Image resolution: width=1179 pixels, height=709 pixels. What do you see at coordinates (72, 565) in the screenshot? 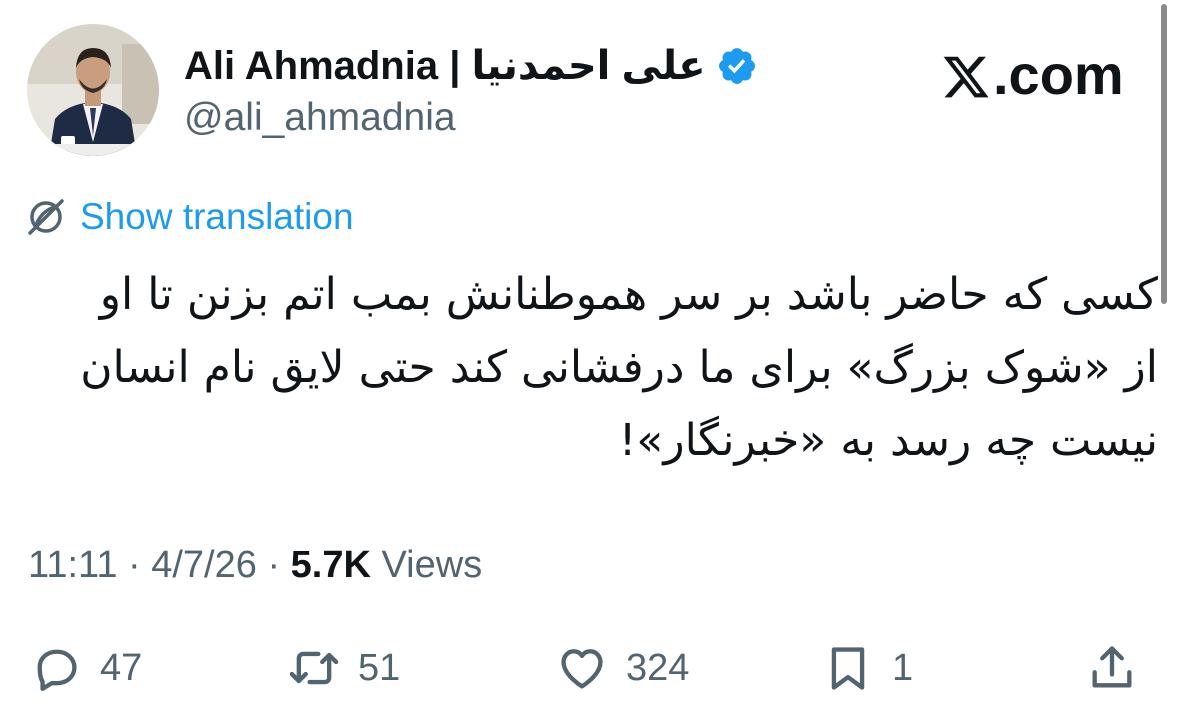
I see `tweet-time: 11:11` at bounding box center [72, 565].